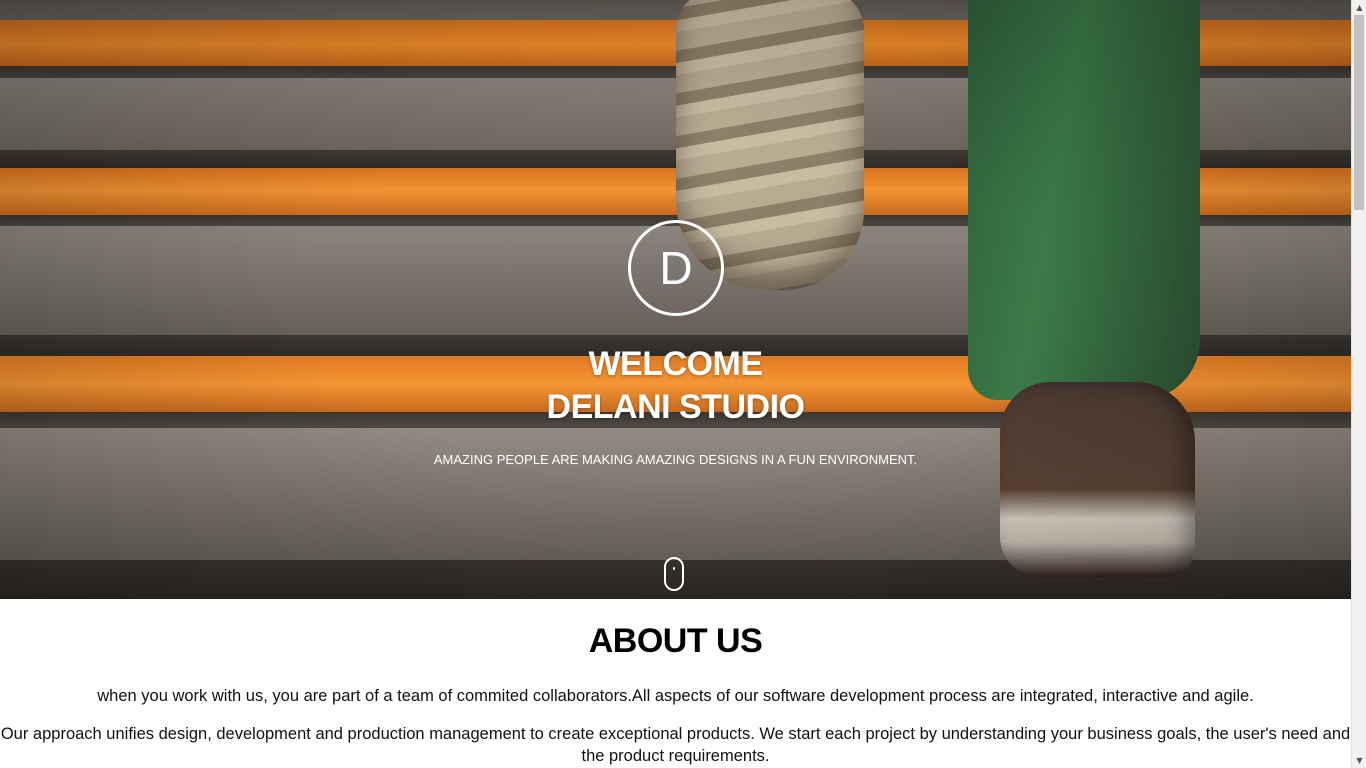 This screenshot has height=768, width=1366. I want to click on hero-title: WELCOME DELANI STUDIO, so click(675, 386).